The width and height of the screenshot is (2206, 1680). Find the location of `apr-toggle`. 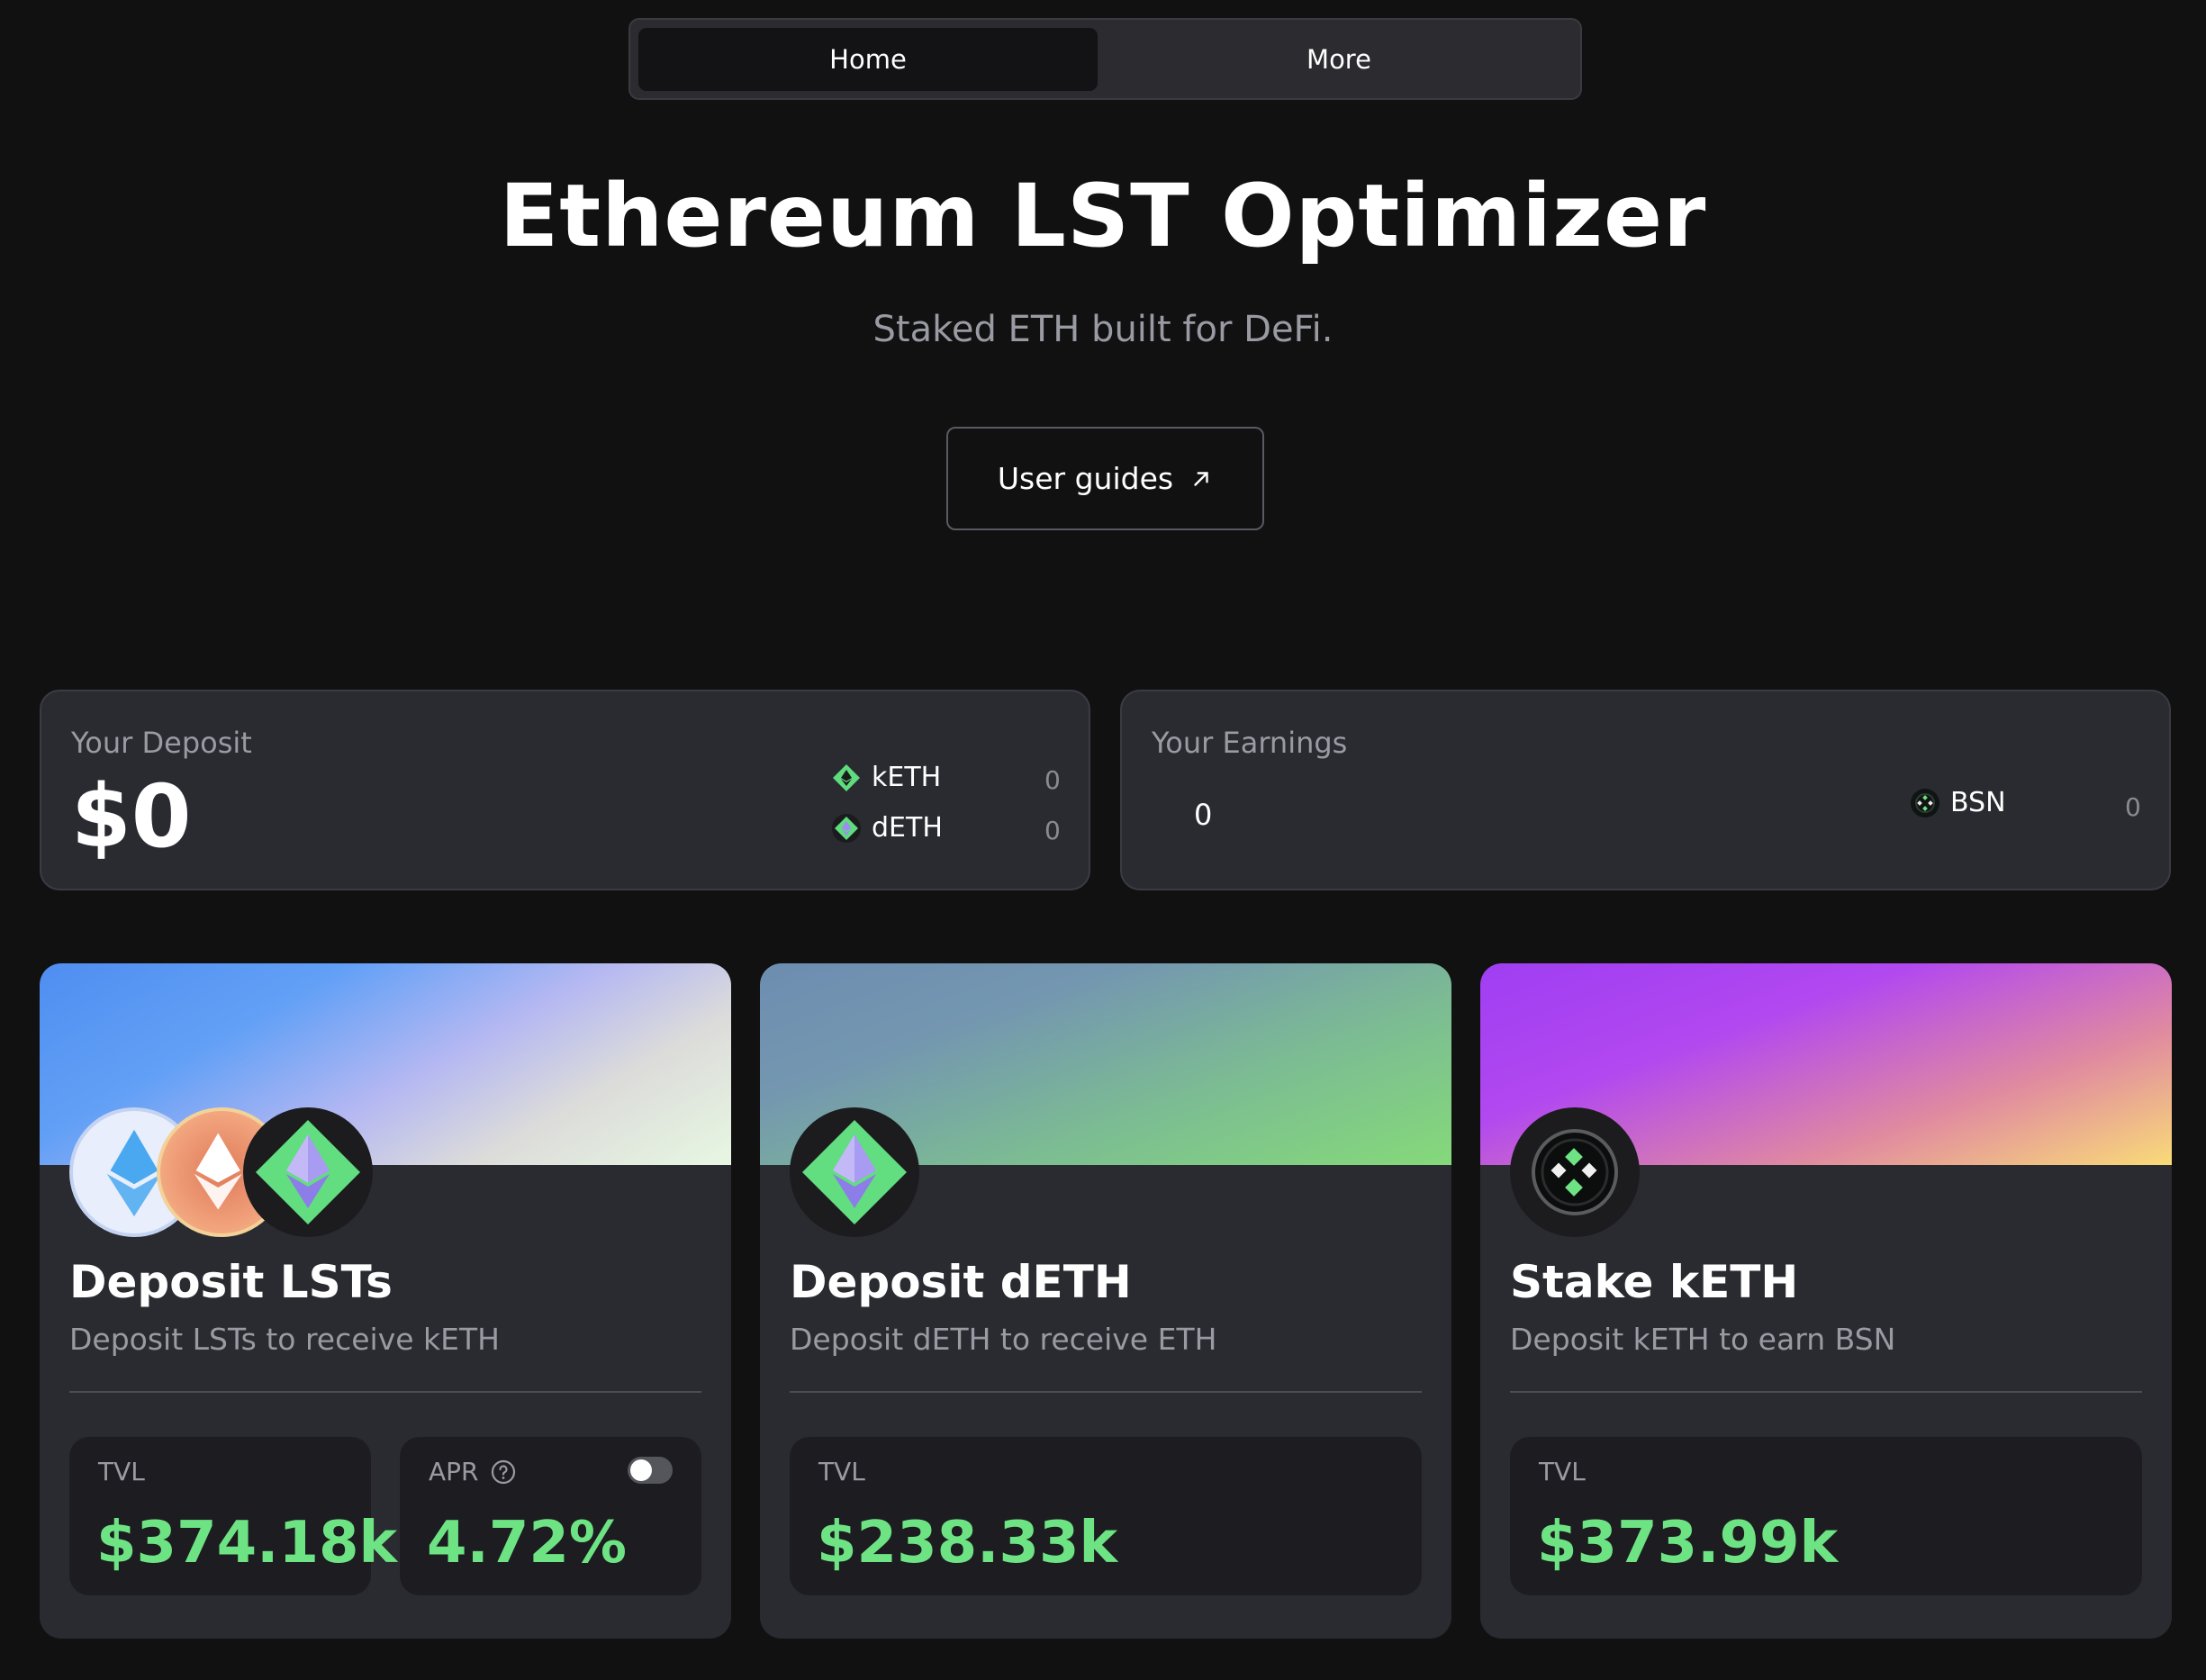

apr-toggle is located at coordinates (650, 1470).